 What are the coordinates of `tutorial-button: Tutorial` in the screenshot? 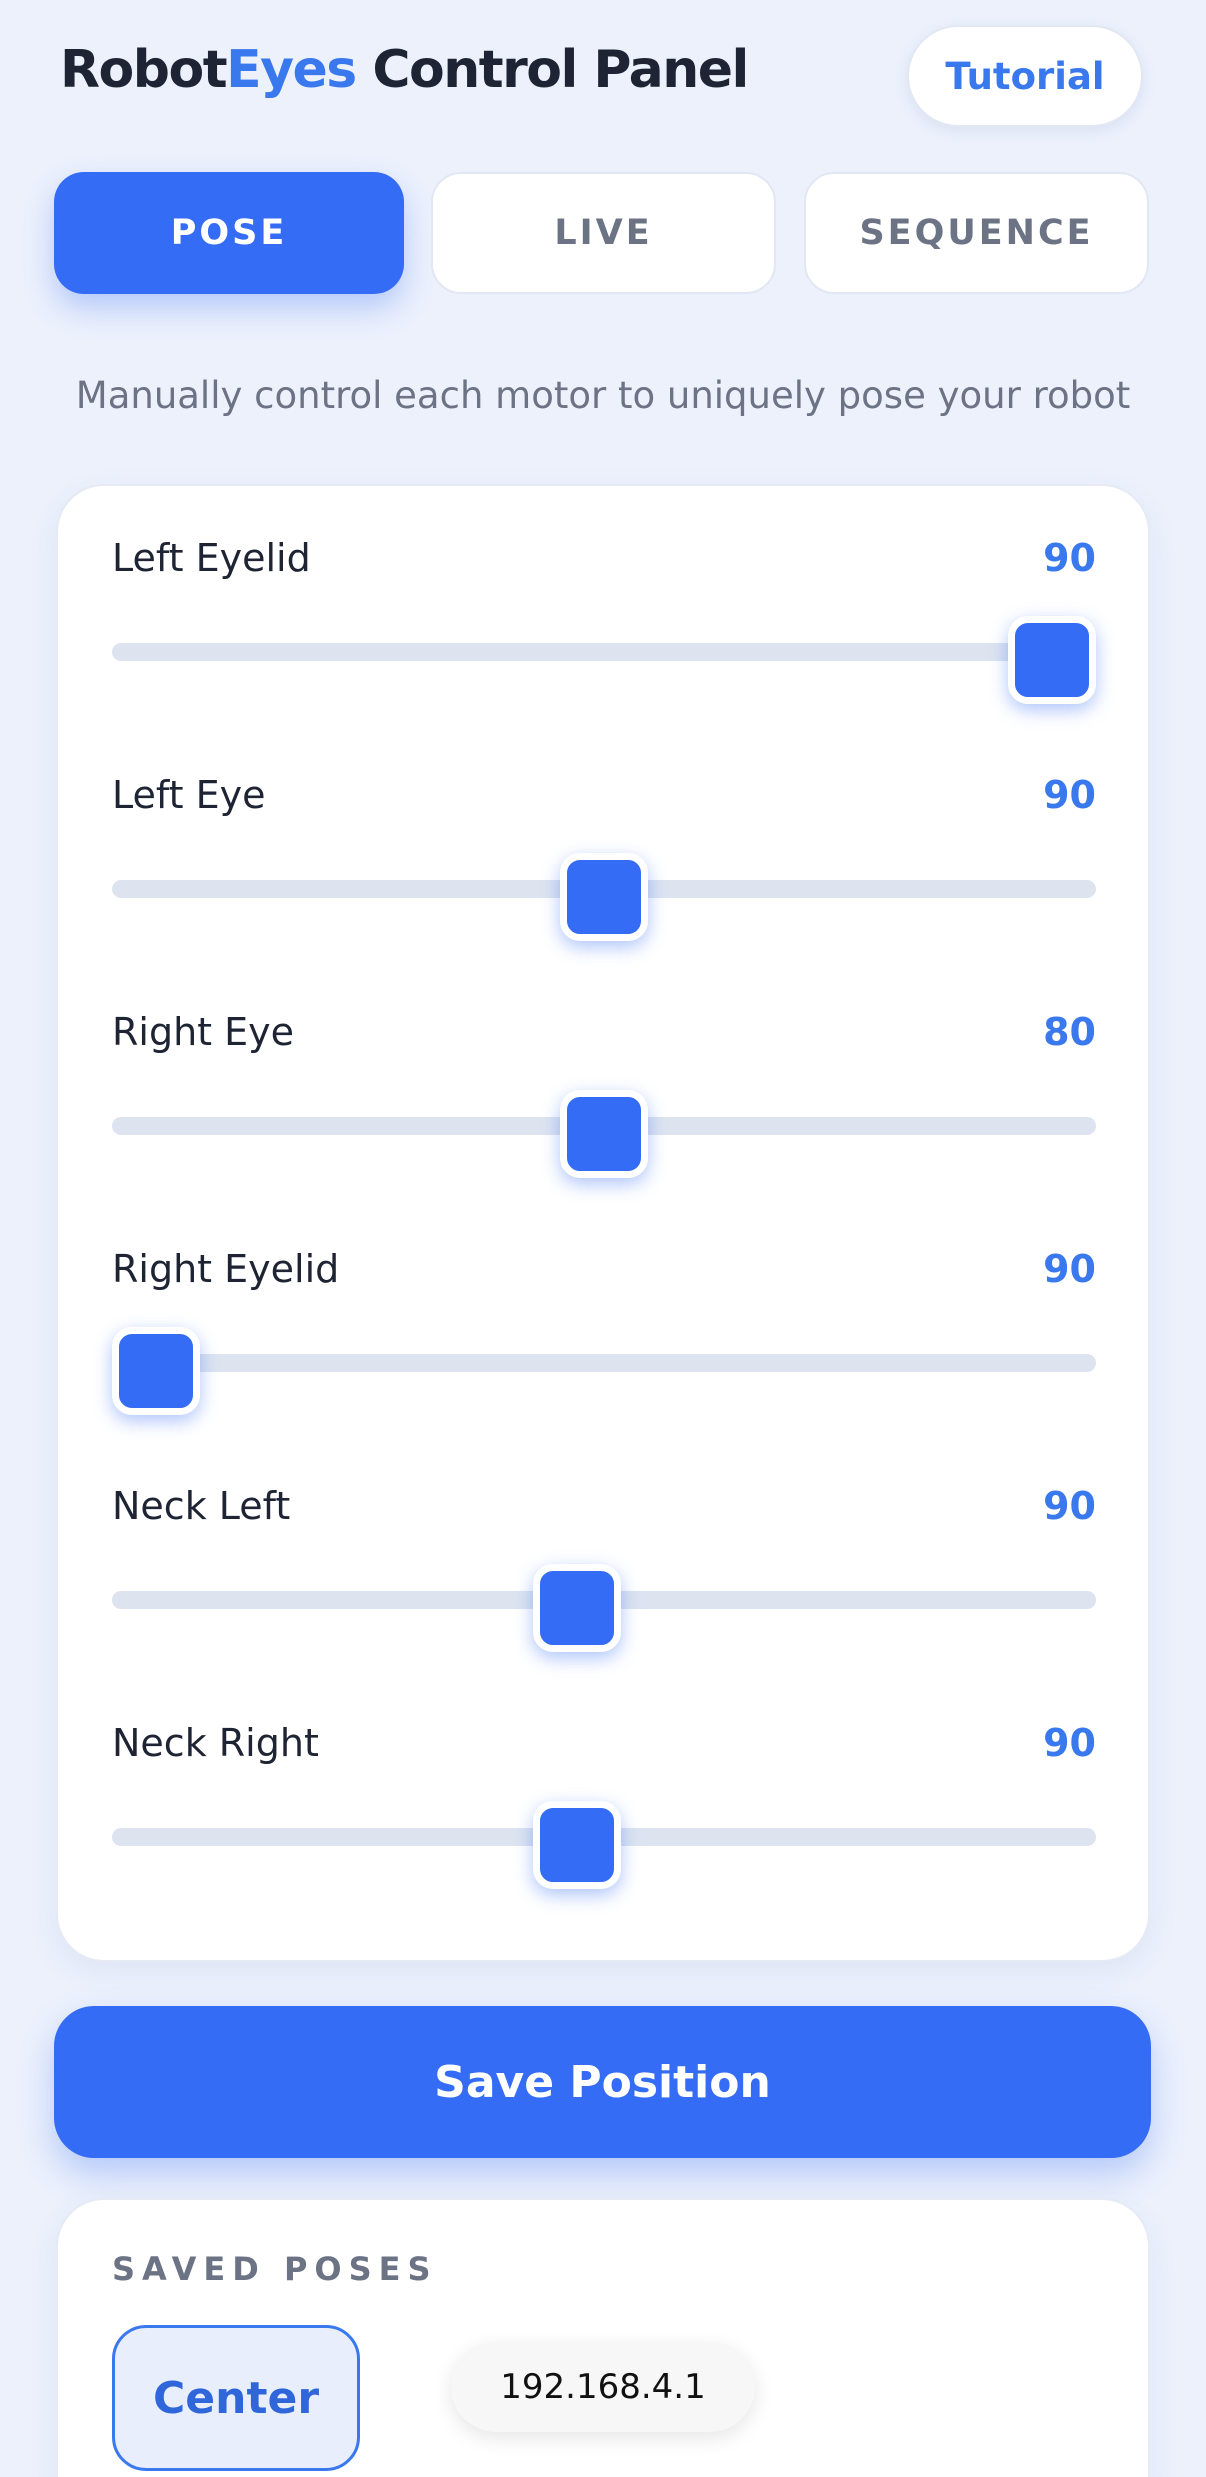 It's located at (1025, 76).